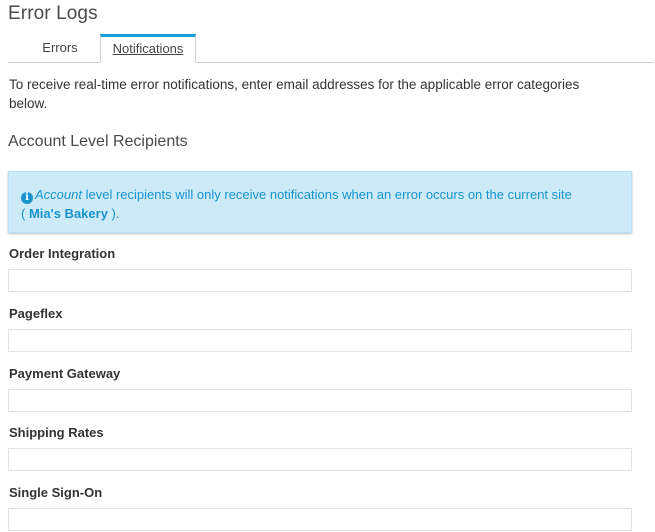 The width and height of the screenshot is (655, 532). I want to click on tab-notifications-label: Notifications, so click(148, 48).